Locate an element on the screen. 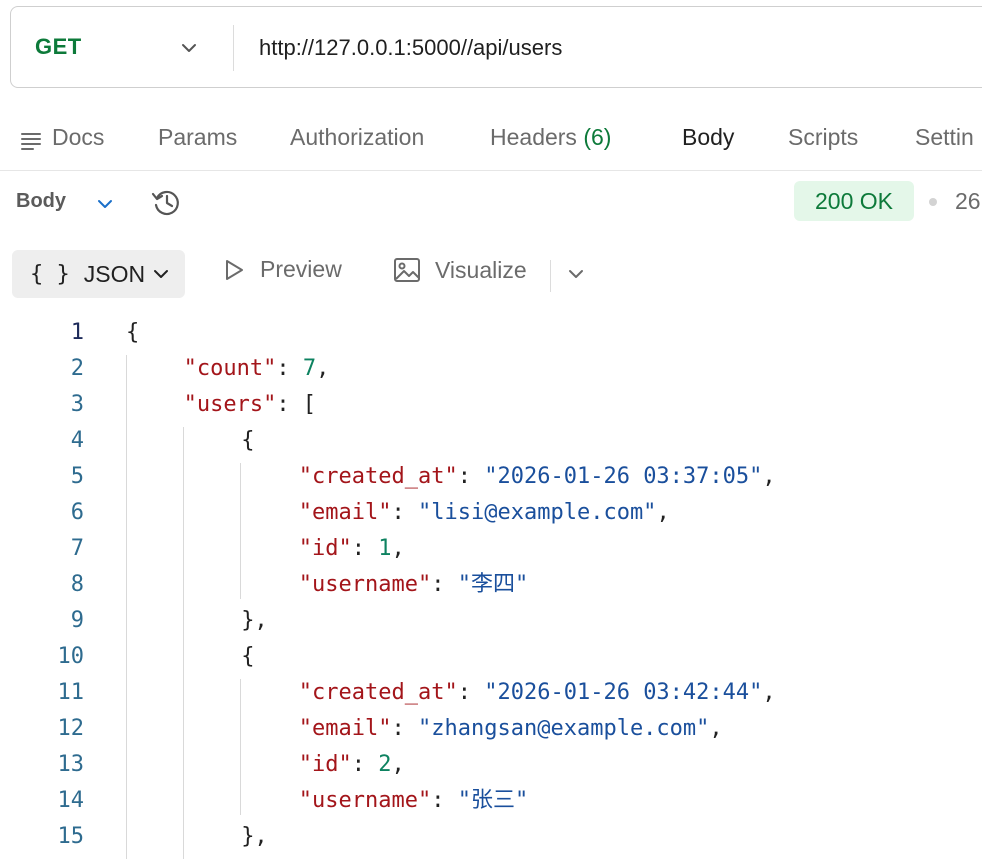 This screenshot has height=859, width=982. visualize-label: Visualize is located at coordinates (481, 269).